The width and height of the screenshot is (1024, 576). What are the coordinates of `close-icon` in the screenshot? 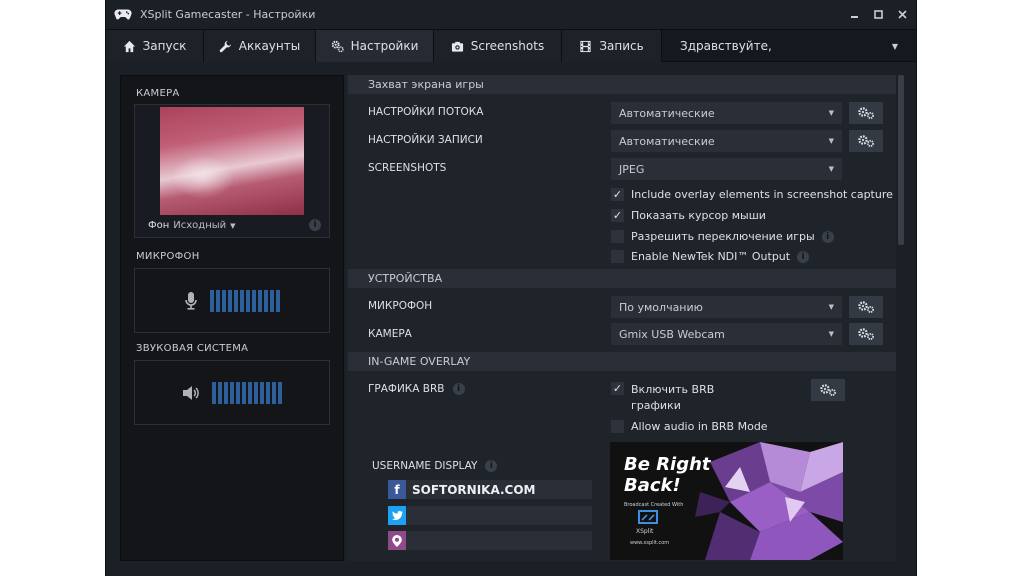 It's located at (902, 14).